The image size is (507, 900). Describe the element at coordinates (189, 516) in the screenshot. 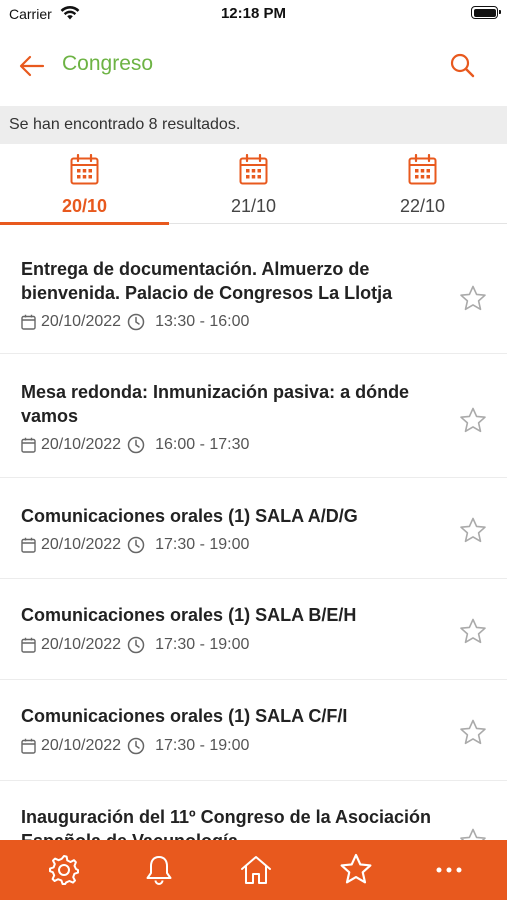

I see `event-title: Comunicaciones orales (1) SALA A/D/G` at that location.